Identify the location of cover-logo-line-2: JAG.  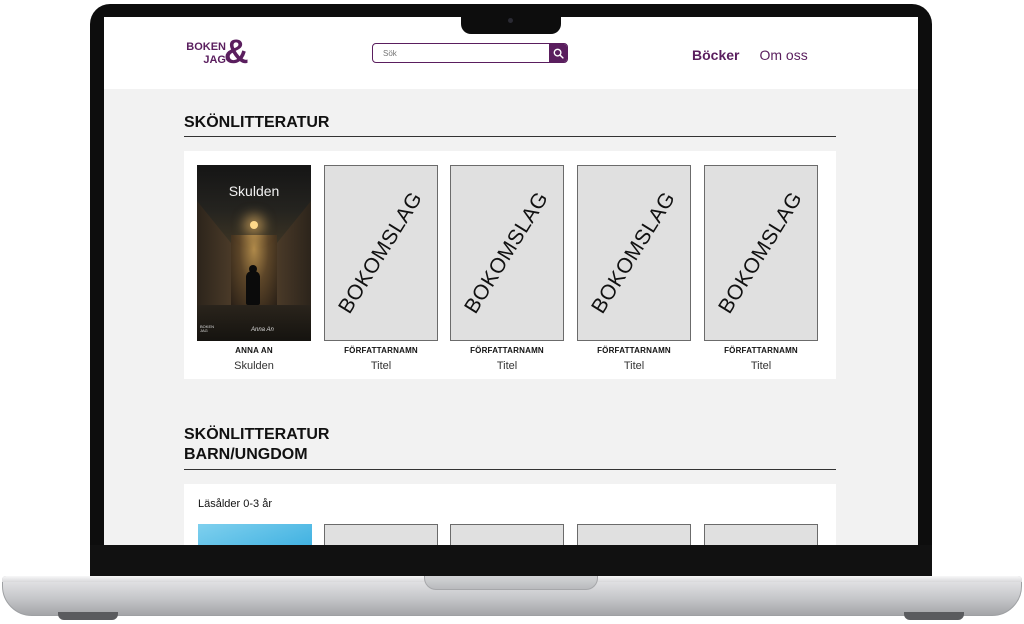
(204, 330).